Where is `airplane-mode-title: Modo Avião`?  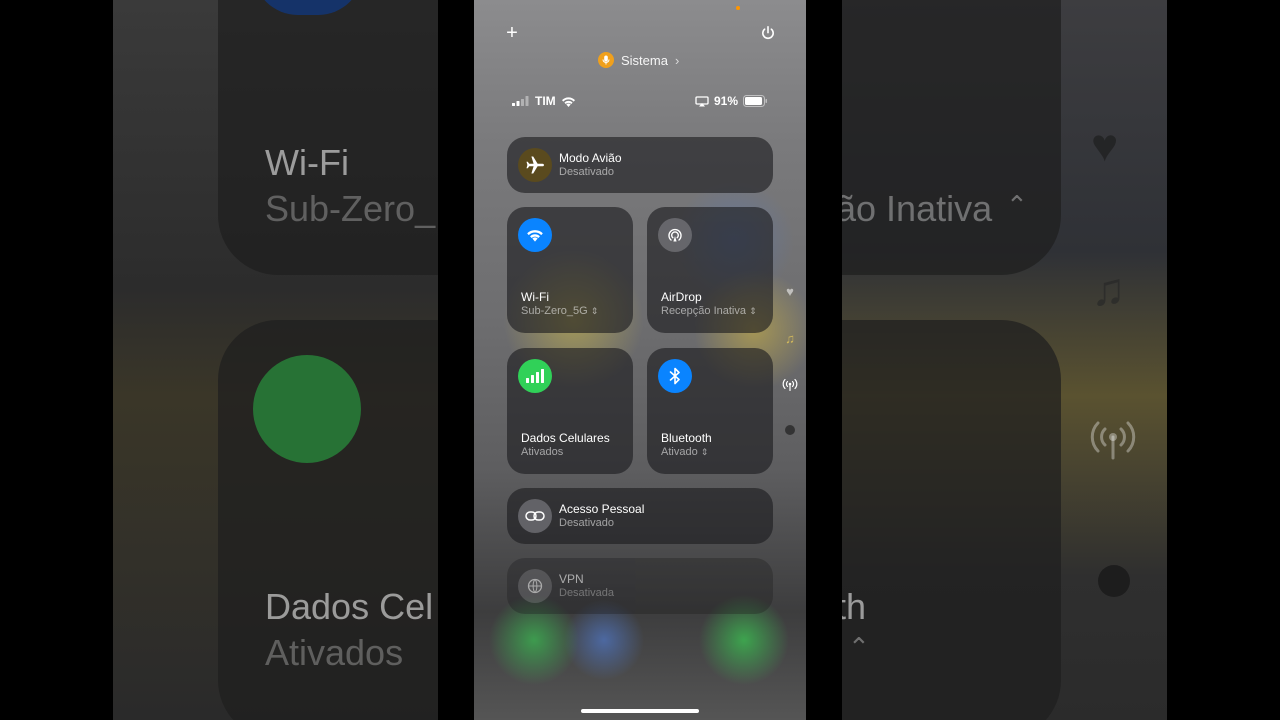
airplane-mode-title: Modo Avião is located at coordinates (590, 158).